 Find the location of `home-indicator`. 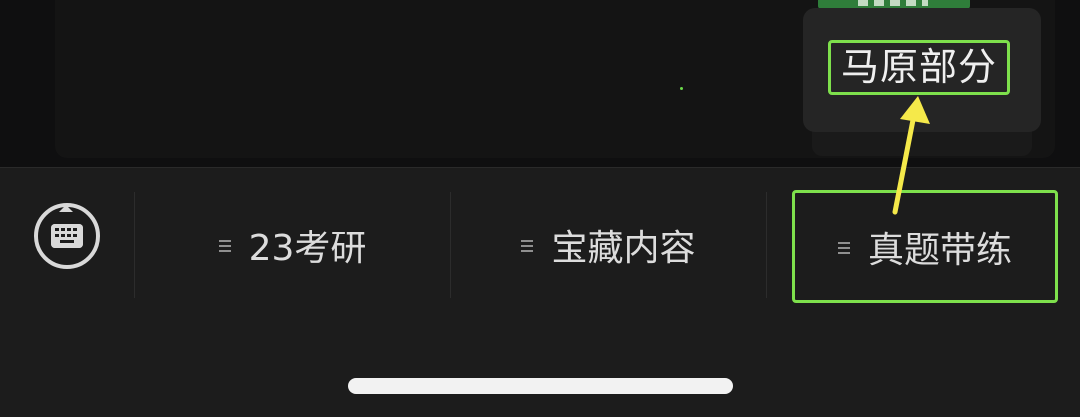

home-indicator is located at coordinates (540, 386).